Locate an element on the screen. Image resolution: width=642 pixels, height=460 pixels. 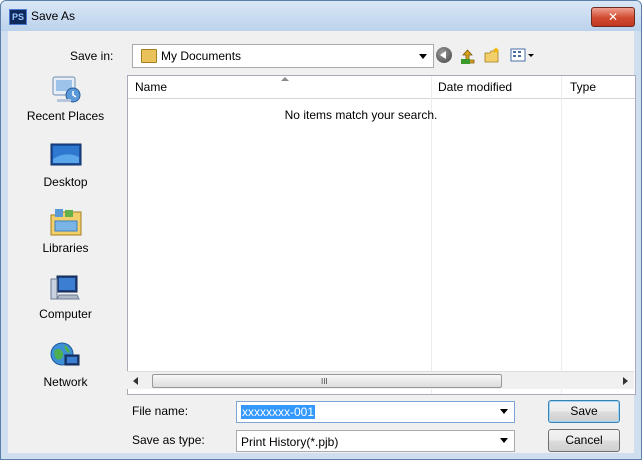
save-button: Save is located at coordinates (584, 411).